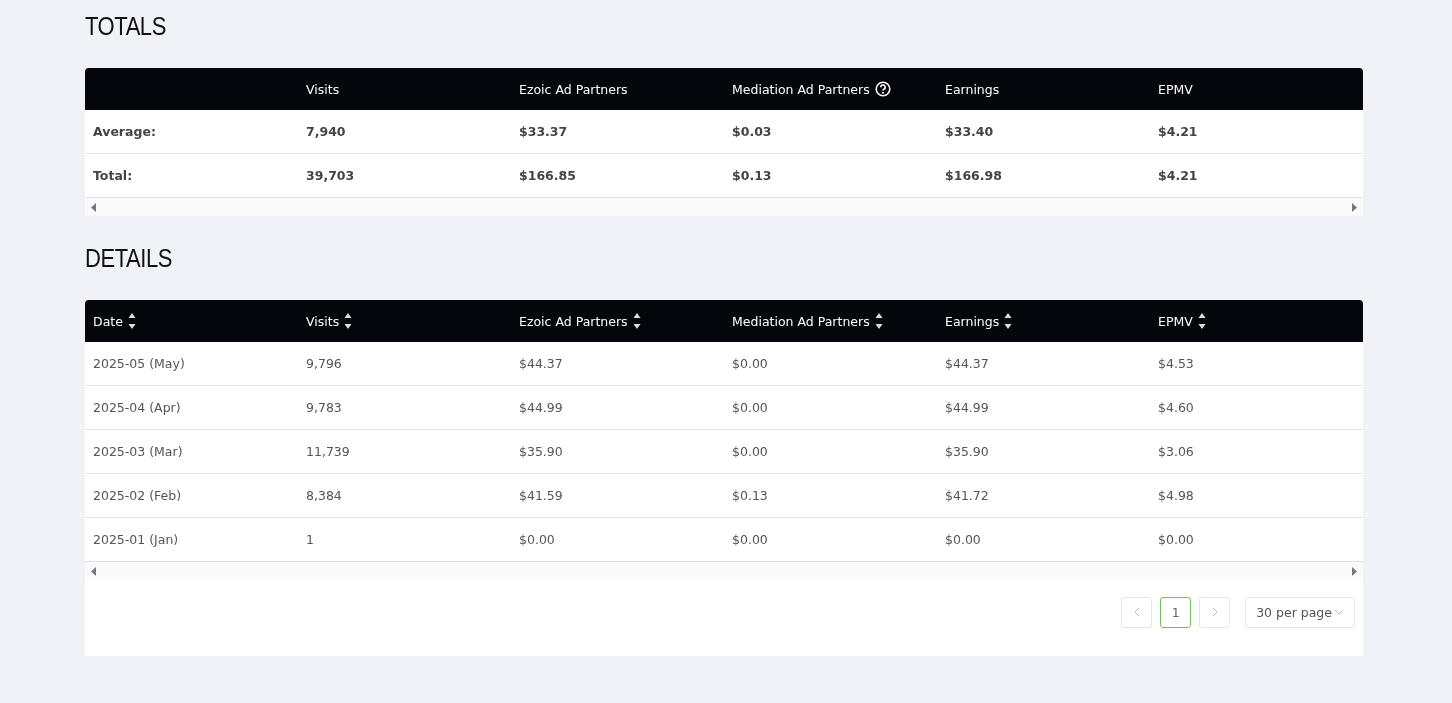  What do you see at coordinates (752, 131) in the screenshot?
I see `table-cell: $0.03` at bounding box center [752, 131].